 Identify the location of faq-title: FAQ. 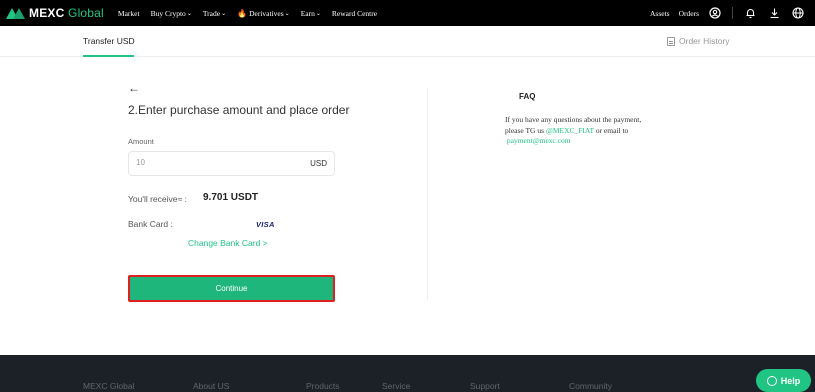
(527, 96).